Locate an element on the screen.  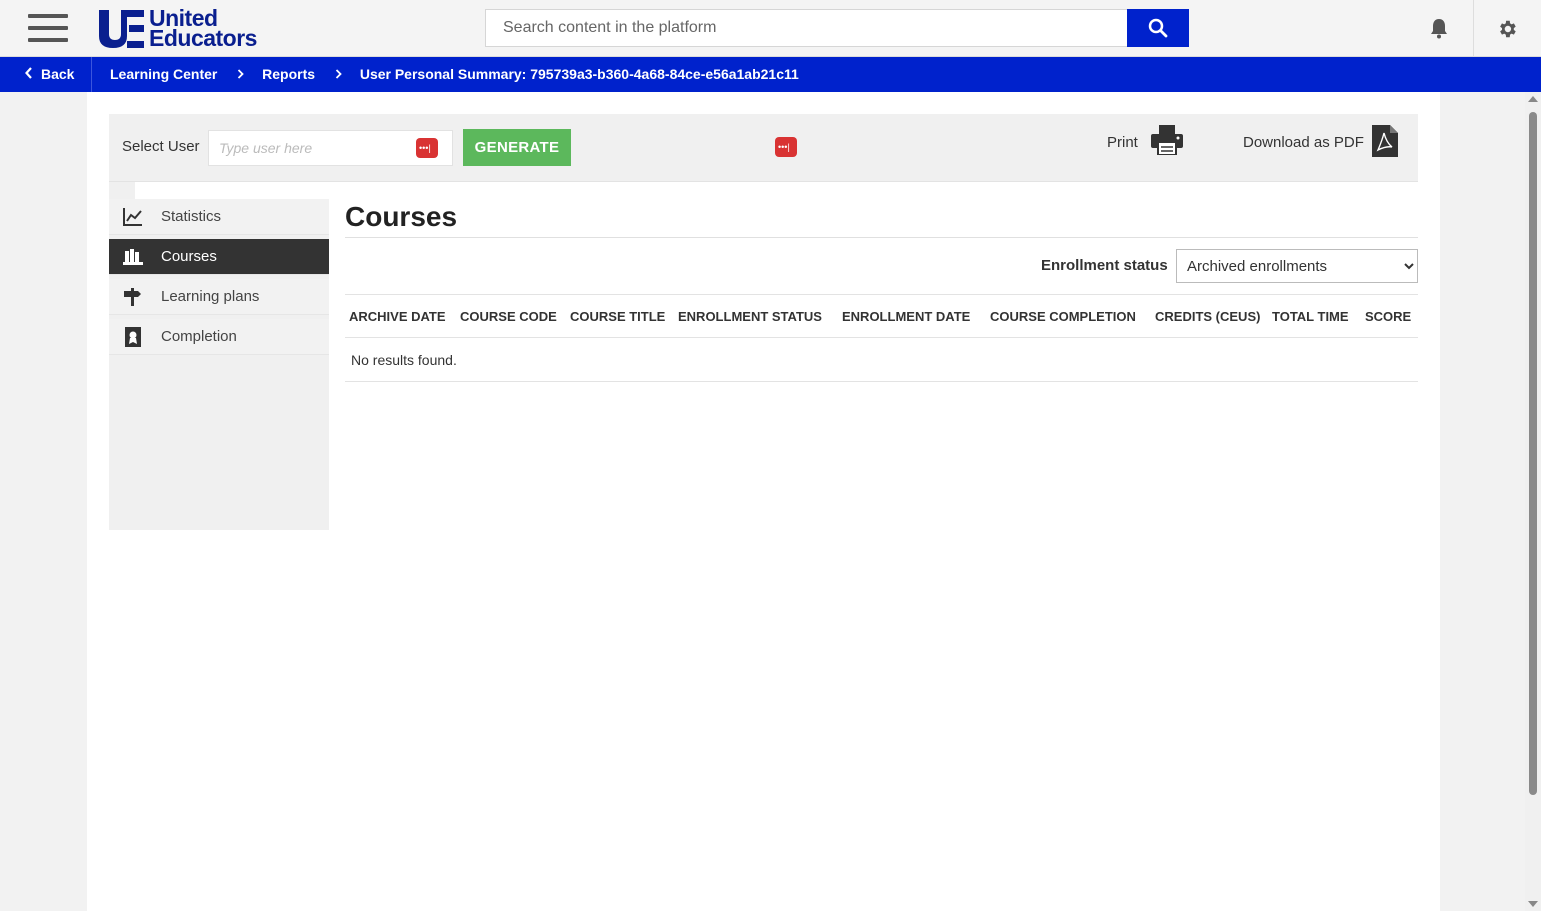
column-total-time: TOTAL TIME is located at coordinates (1314, 316).